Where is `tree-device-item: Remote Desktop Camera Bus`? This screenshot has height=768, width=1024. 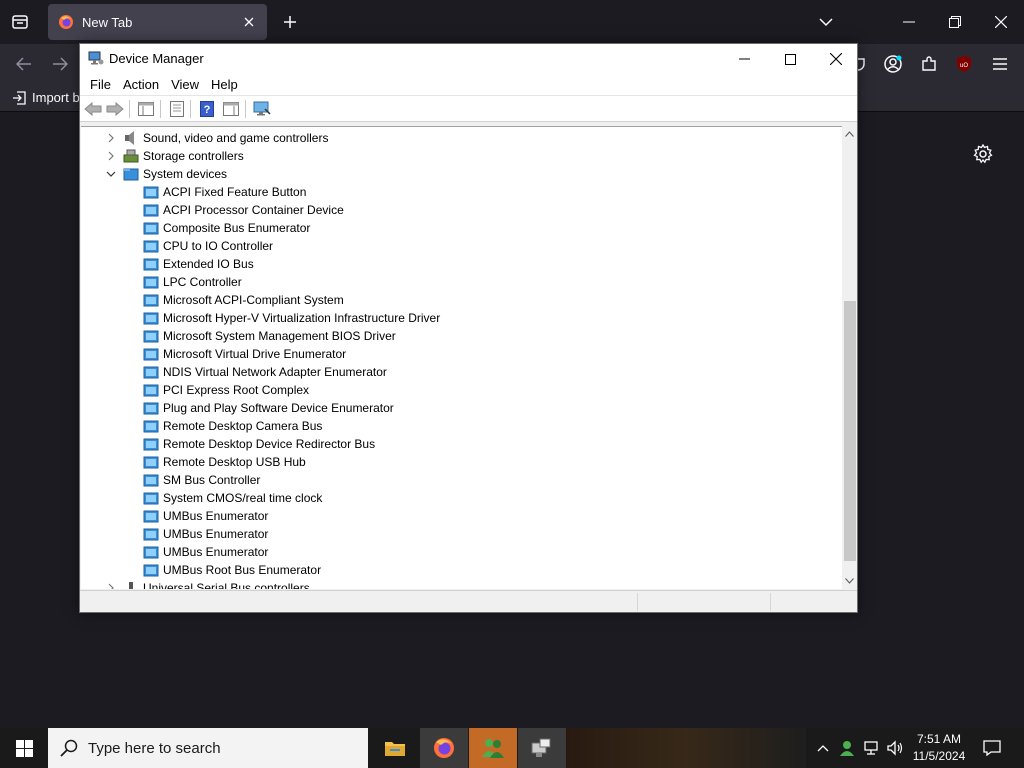 tree-device-item: Remote Desktop Camera Bus is located at coordinates (461, 426).